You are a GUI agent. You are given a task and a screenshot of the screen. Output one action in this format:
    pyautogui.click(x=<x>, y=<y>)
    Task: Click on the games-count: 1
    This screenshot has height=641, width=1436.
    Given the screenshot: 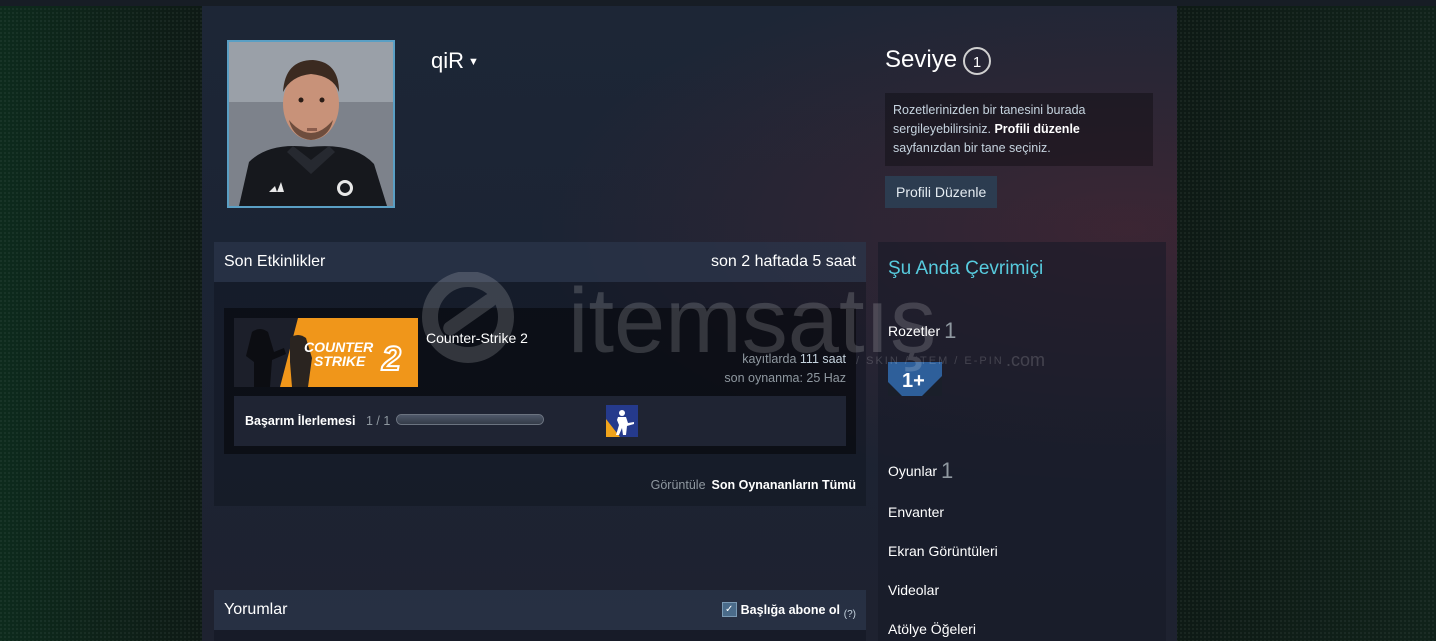 What is the action you would take?
    pyautogui.click(x=947, y=470)
    